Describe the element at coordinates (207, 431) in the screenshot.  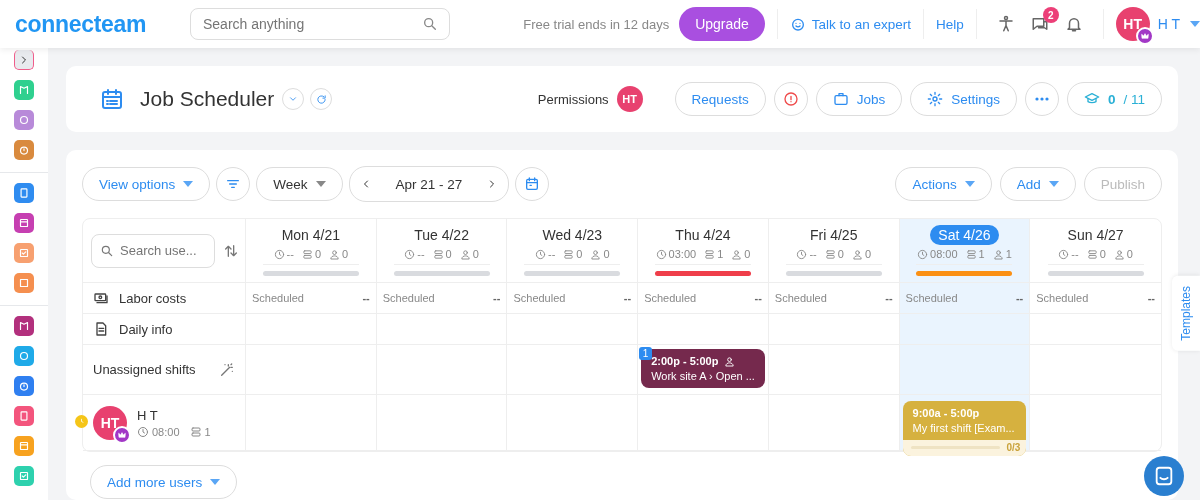
I see `user-jobs: 1` at that location.